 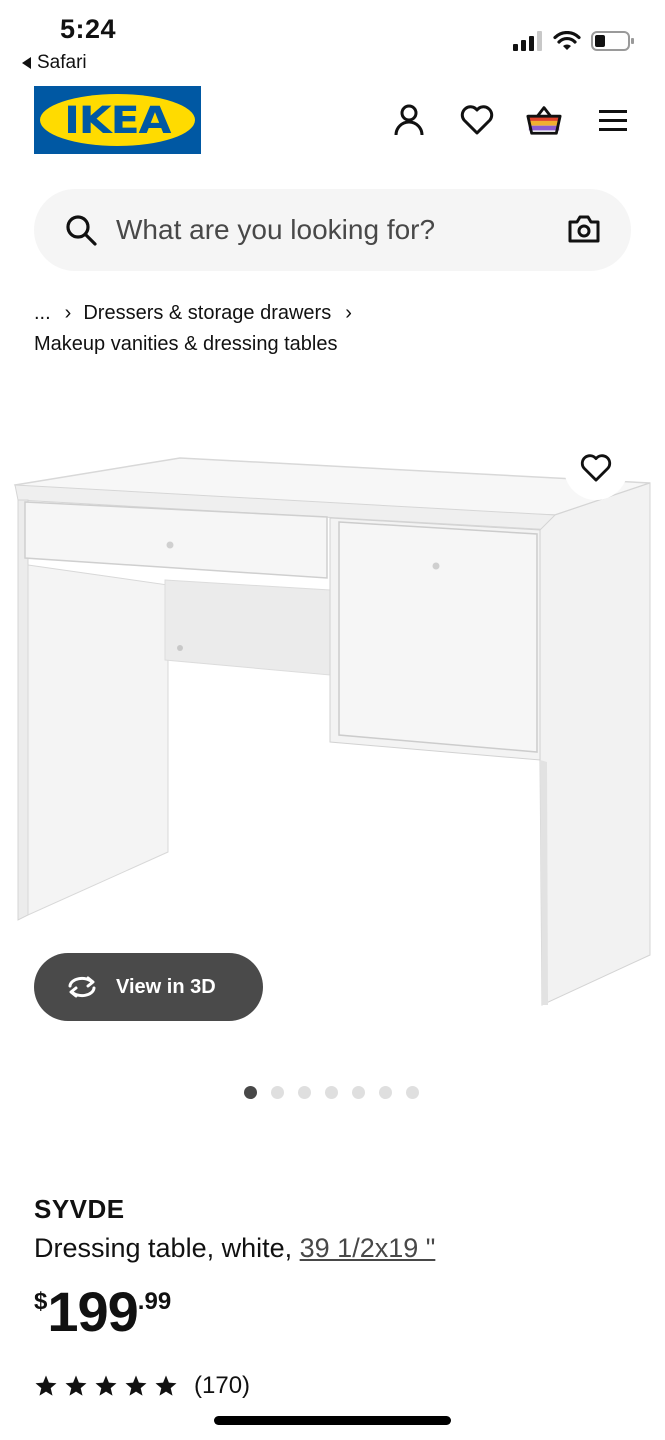 I want to click on menu-button, so click(x=613, y=120).